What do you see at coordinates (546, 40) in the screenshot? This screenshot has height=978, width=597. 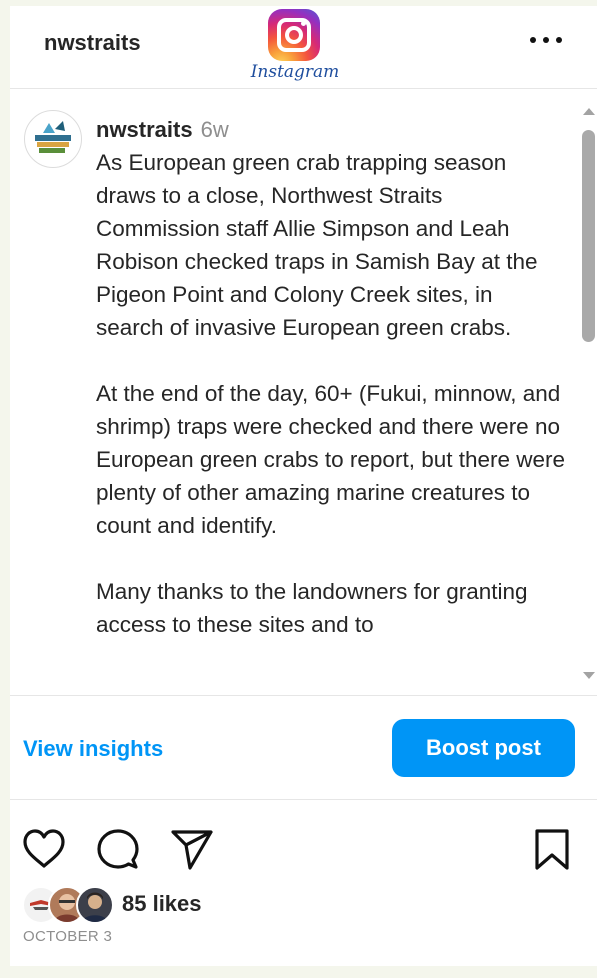 I see `more-options-icon` at bounding box center [546, 40].